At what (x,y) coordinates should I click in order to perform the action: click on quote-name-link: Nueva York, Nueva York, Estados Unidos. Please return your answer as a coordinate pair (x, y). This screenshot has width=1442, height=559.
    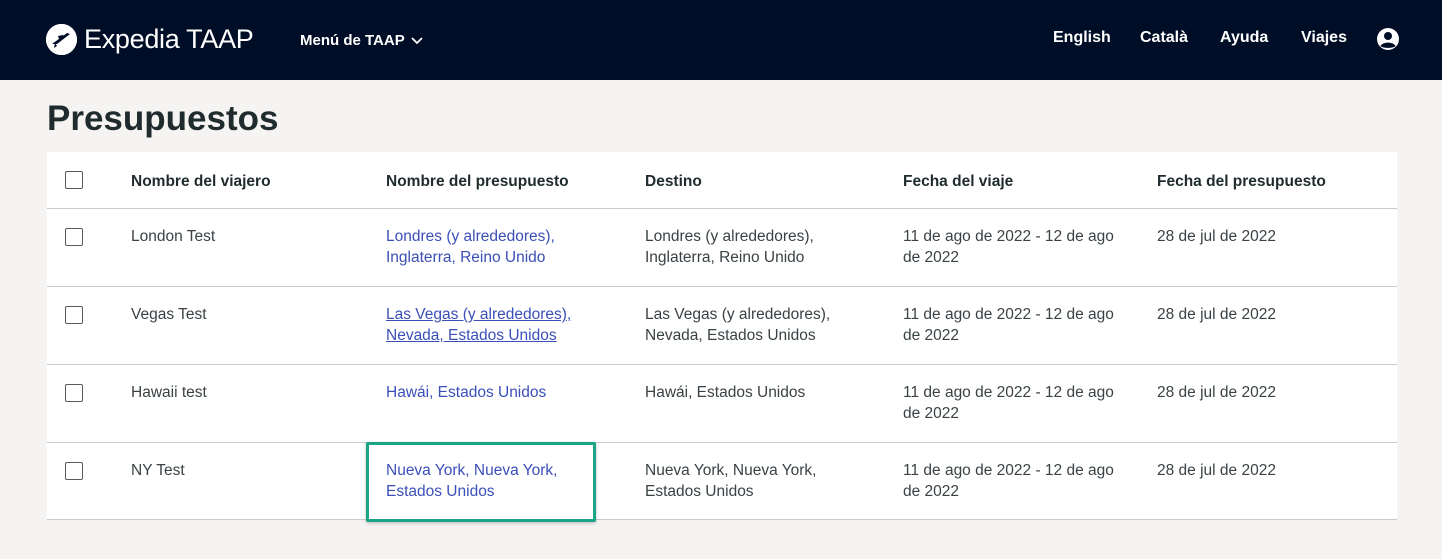
    Looking at the image, I should click on (471, 481).